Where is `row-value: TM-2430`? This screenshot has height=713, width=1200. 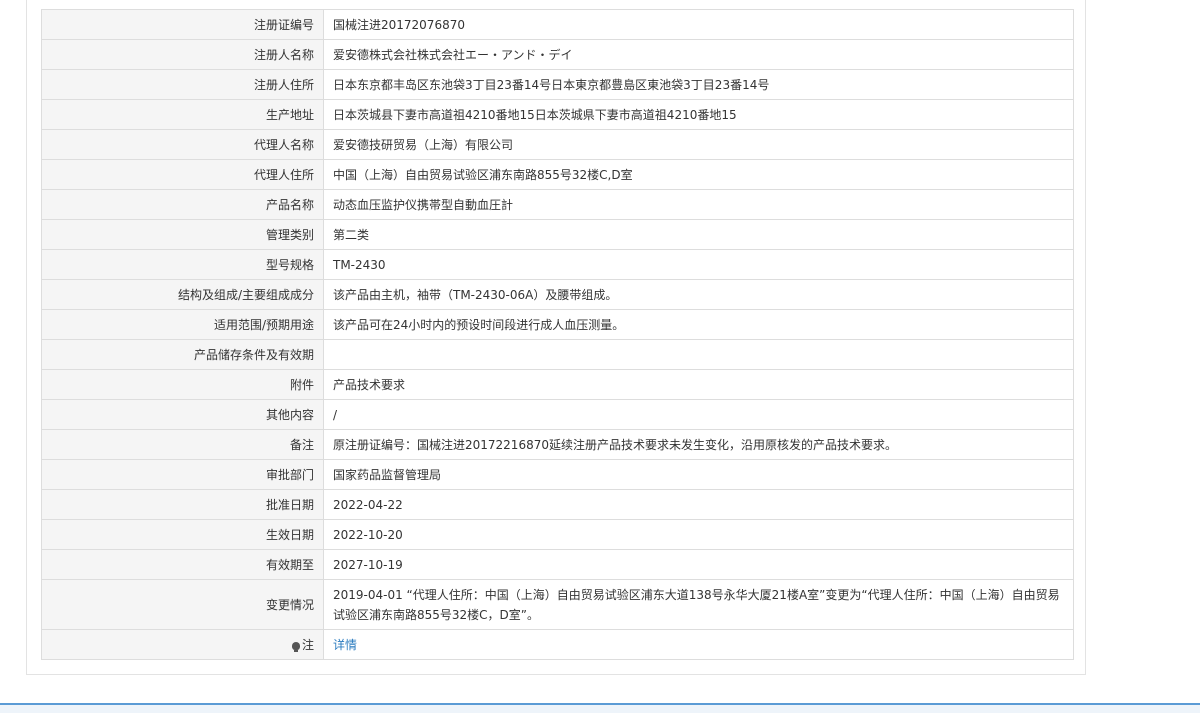
row-value: TM-2430 is located at coordinates (698, 264).